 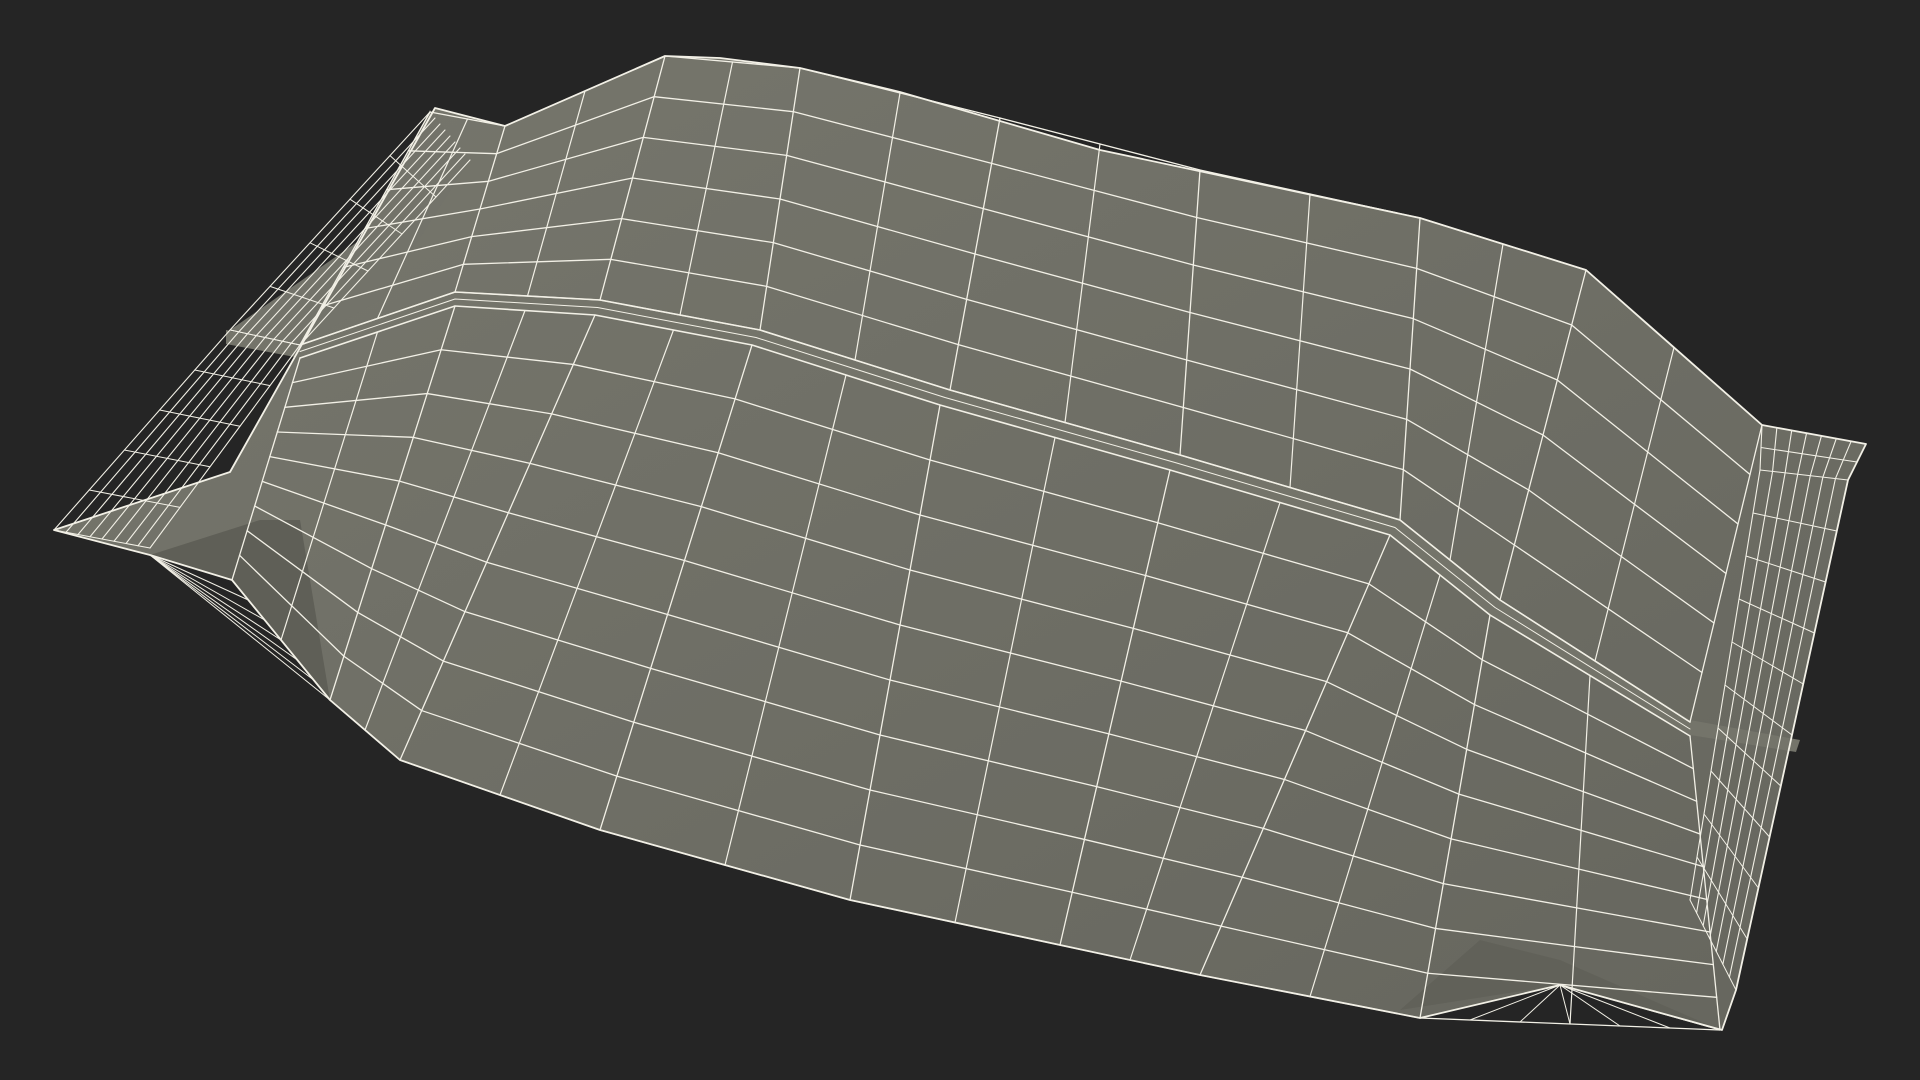 What do you see at coordinates (240, 610) in the screenshot?
I see `left-underside` at bounding box center [240, 610].